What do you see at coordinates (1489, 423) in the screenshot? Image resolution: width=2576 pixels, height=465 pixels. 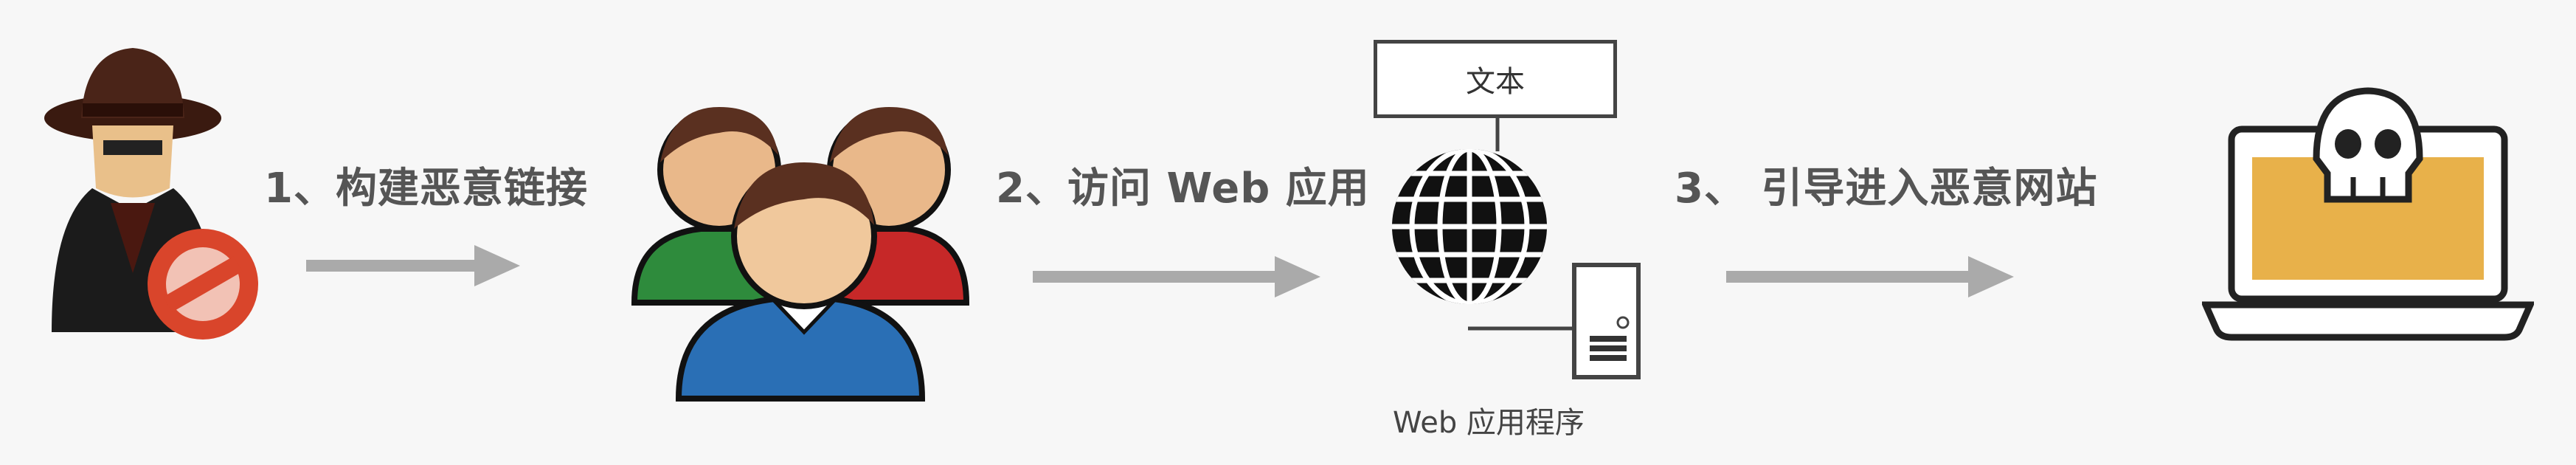 I see `server-caption: Web 应用程序` at bounding box center [1489, 423].